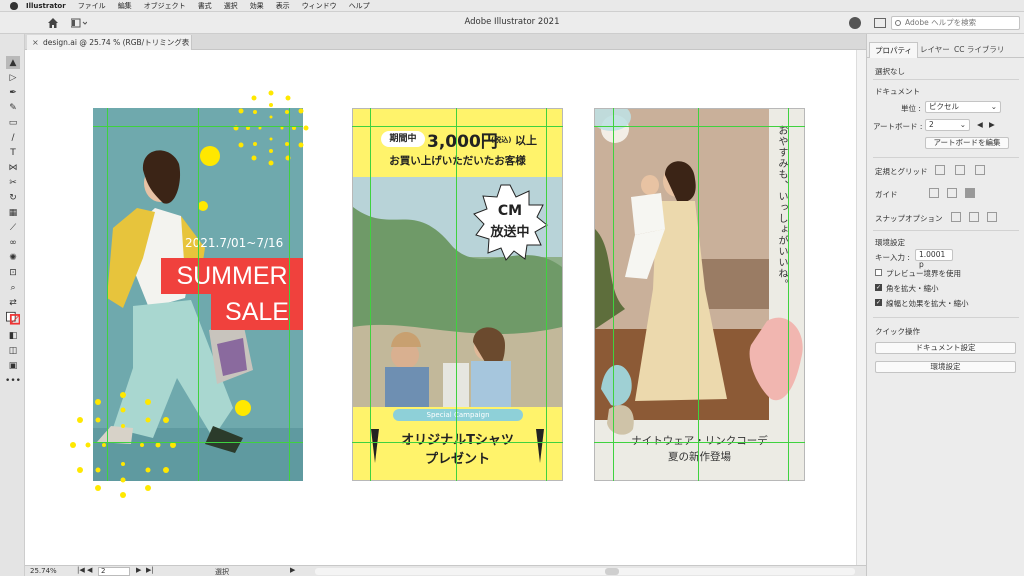 The image size is (1024, 577). What do you see at coordinates (89, 570) in the screenshot?
I see `prev-artboard-button: ◀` at bounding box center [89, 570].